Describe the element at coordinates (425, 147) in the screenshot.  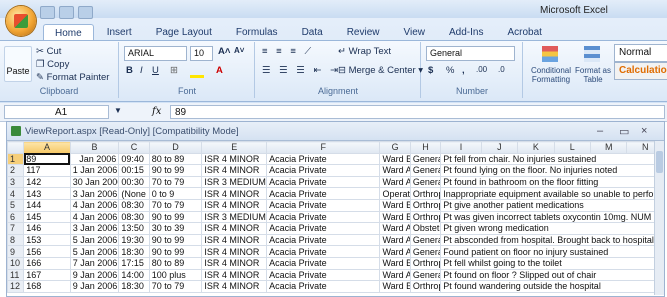
I see `column-header: H` at that location.